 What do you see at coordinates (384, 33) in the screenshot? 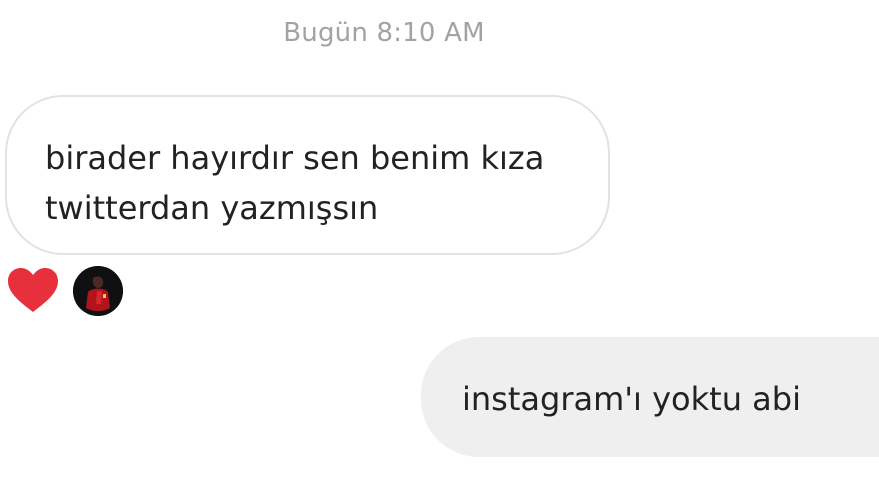
I see `message-timestamp: Bugün 8:10 AM` at bounding box center [384, 33].